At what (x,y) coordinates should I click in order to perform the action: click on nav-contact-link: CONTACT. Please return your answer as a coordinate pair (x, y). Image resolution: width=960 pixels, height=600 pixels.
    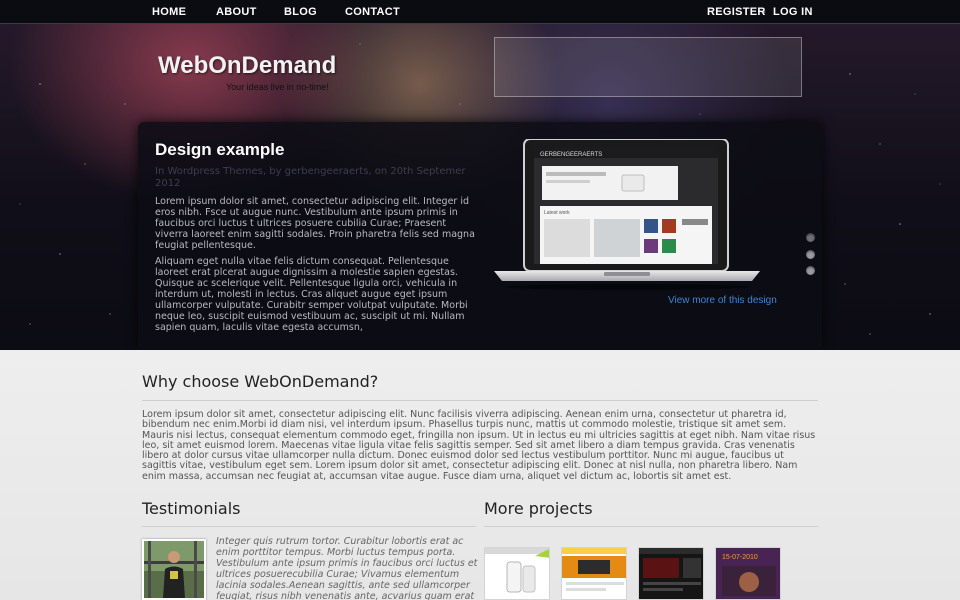
    Looking at the image, I should click on (372, 12).